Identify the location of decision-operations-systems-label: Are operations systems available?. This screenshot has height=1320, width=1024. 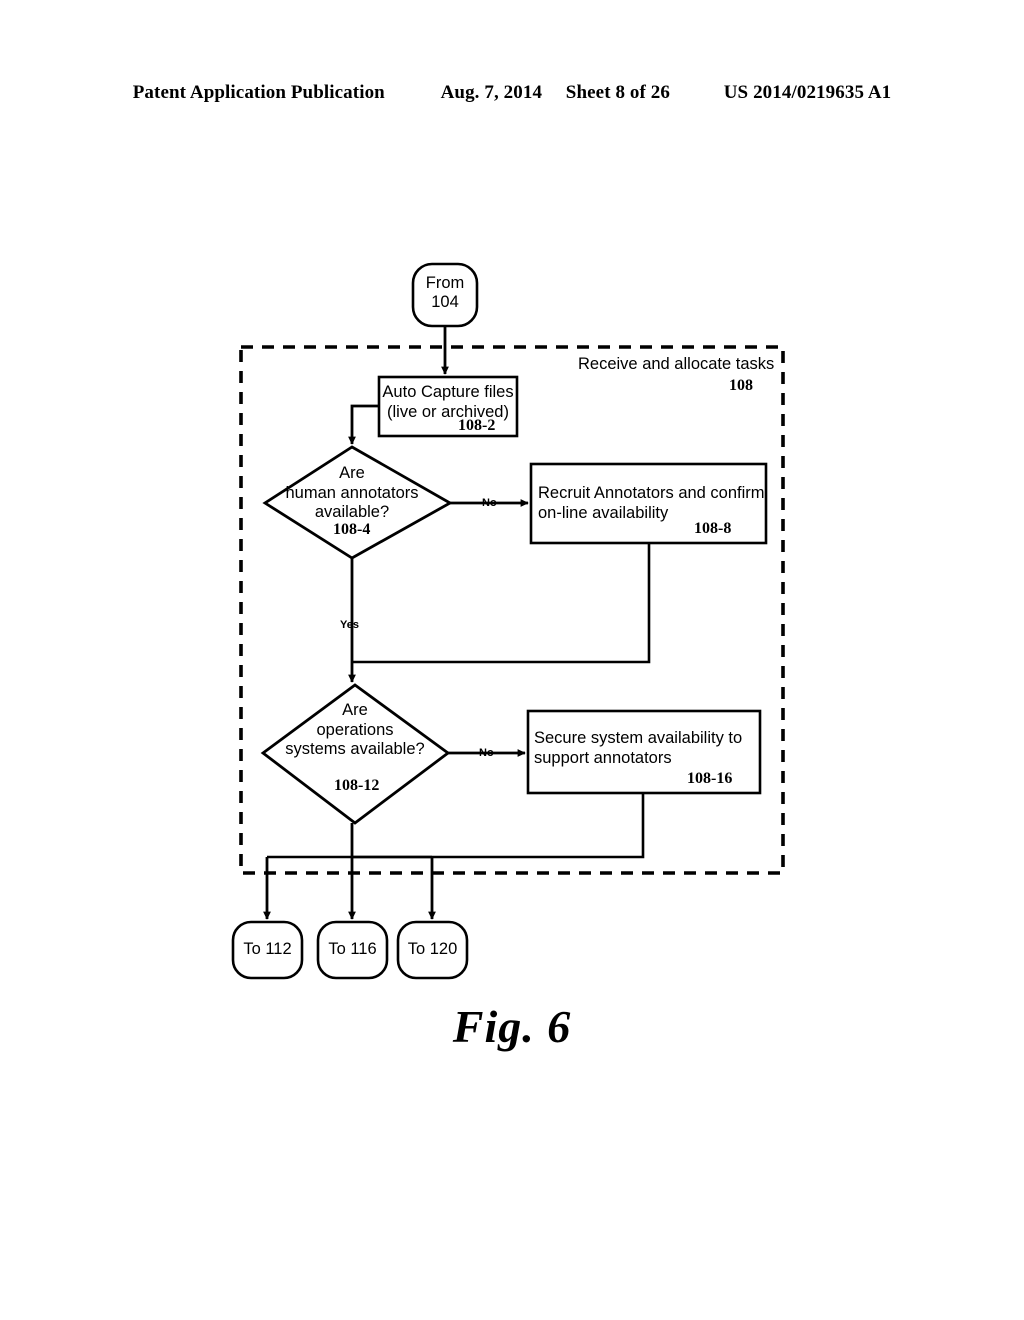
(355, 729).